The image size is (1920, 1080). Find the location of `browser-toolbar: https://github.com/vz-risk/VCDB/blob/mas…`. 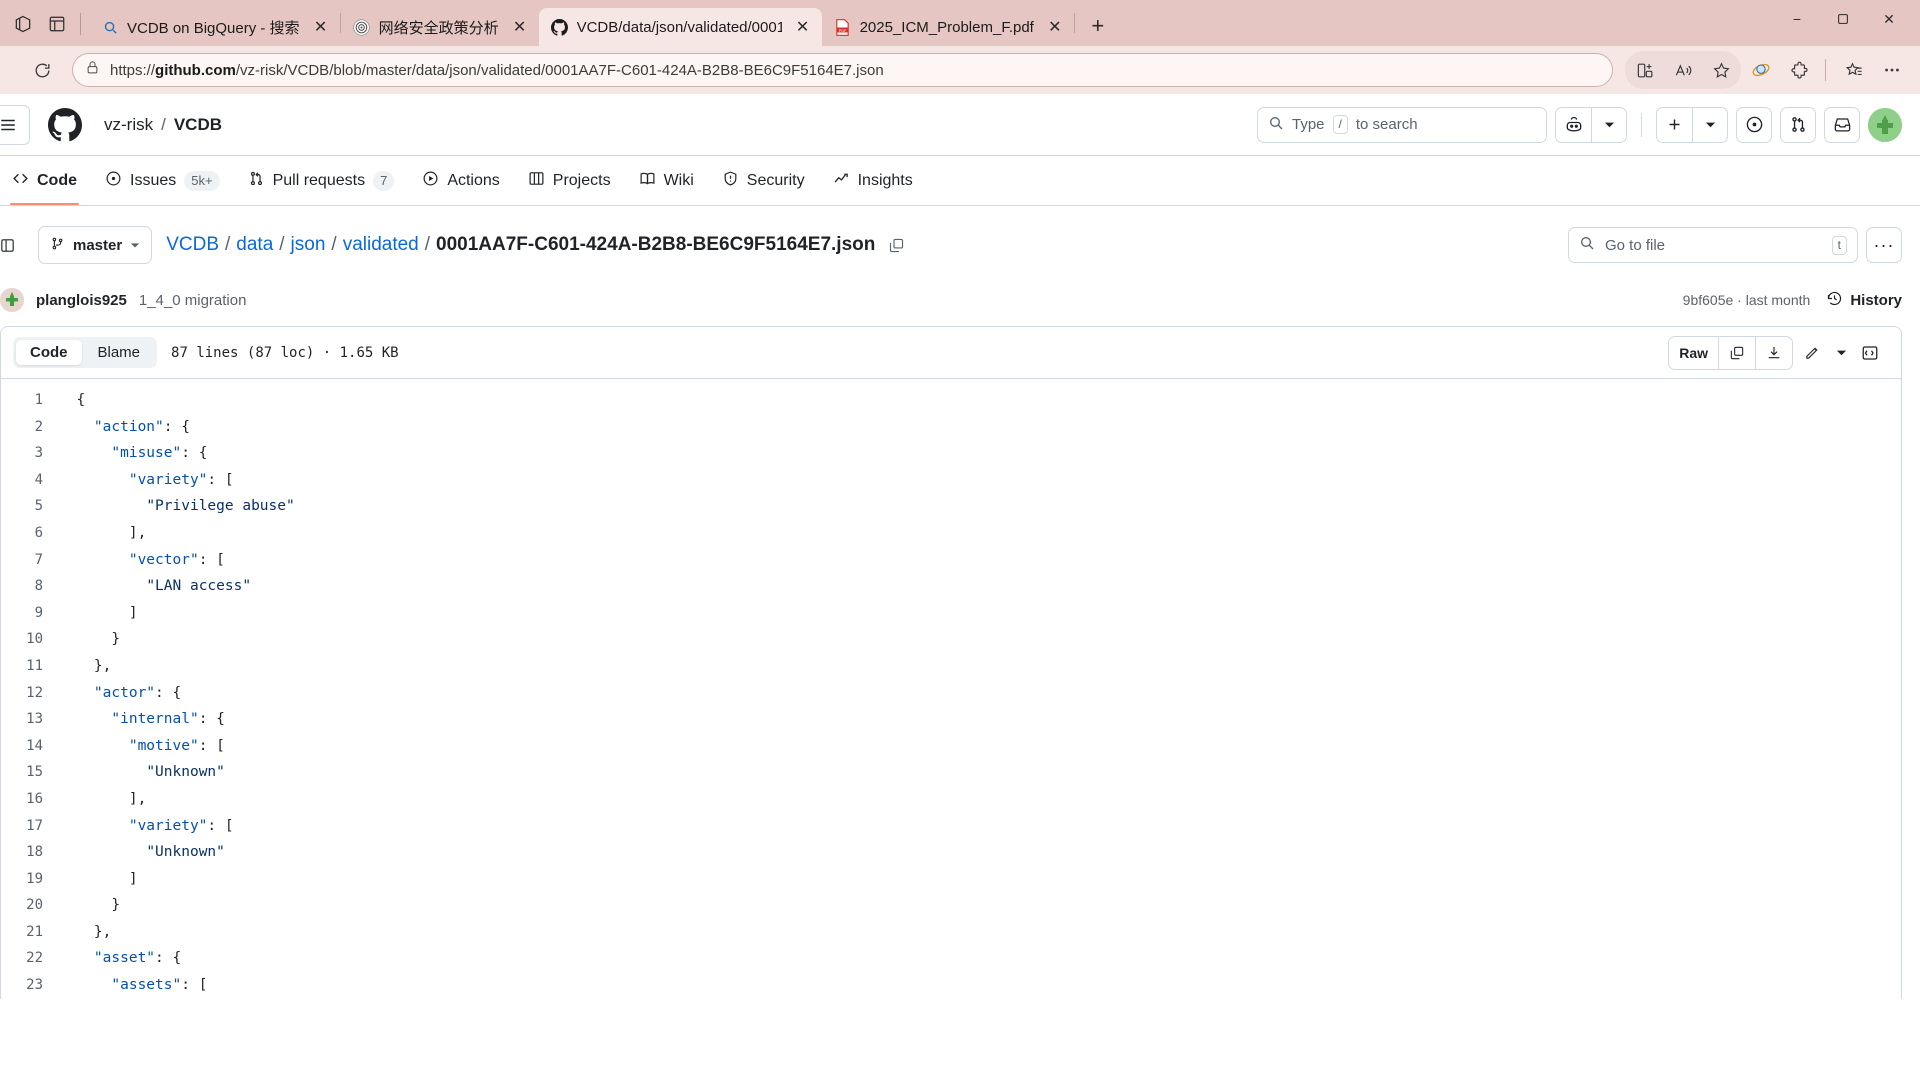

browser-toolbar: https://github.com/vz-risk/VCDB/blob/mas… is located at coordinates (960, 70).